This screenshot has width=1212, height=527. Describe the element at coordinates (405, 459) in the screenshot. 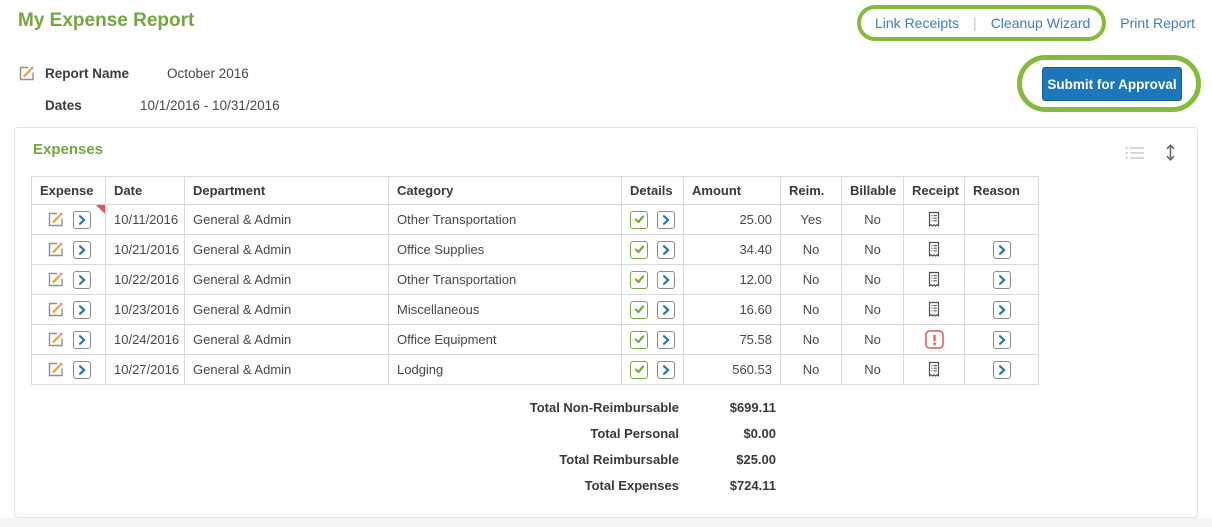

I see `total-row: Total Reimbursable $25.00` at that location.